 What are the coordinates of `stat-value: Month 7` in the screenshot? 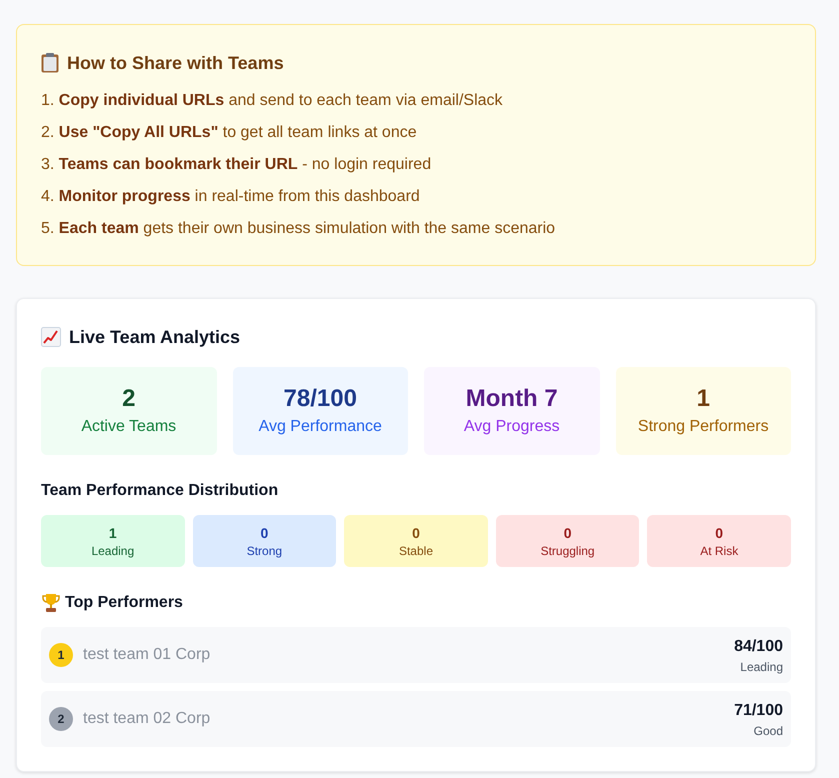 It's located at (512, 399).